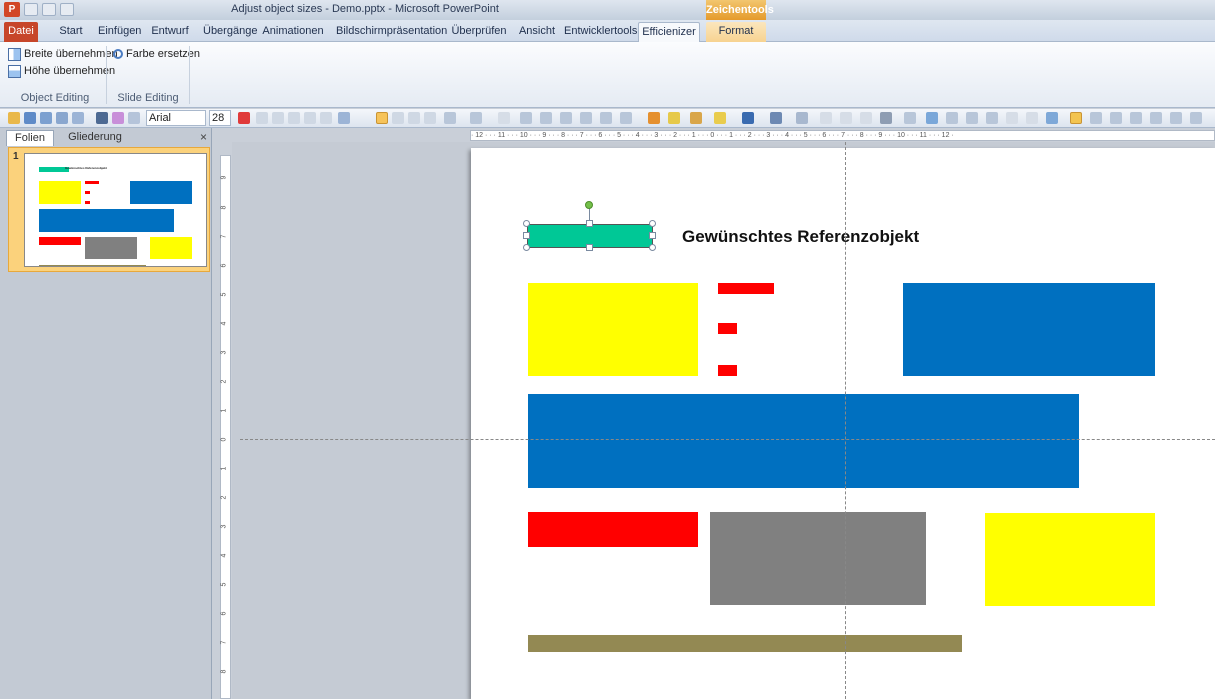  Describe the element at coordinates (156, 54) in the screenshot. I see `farbe-ersetzen-button: Farbe ersetzen` at that location.